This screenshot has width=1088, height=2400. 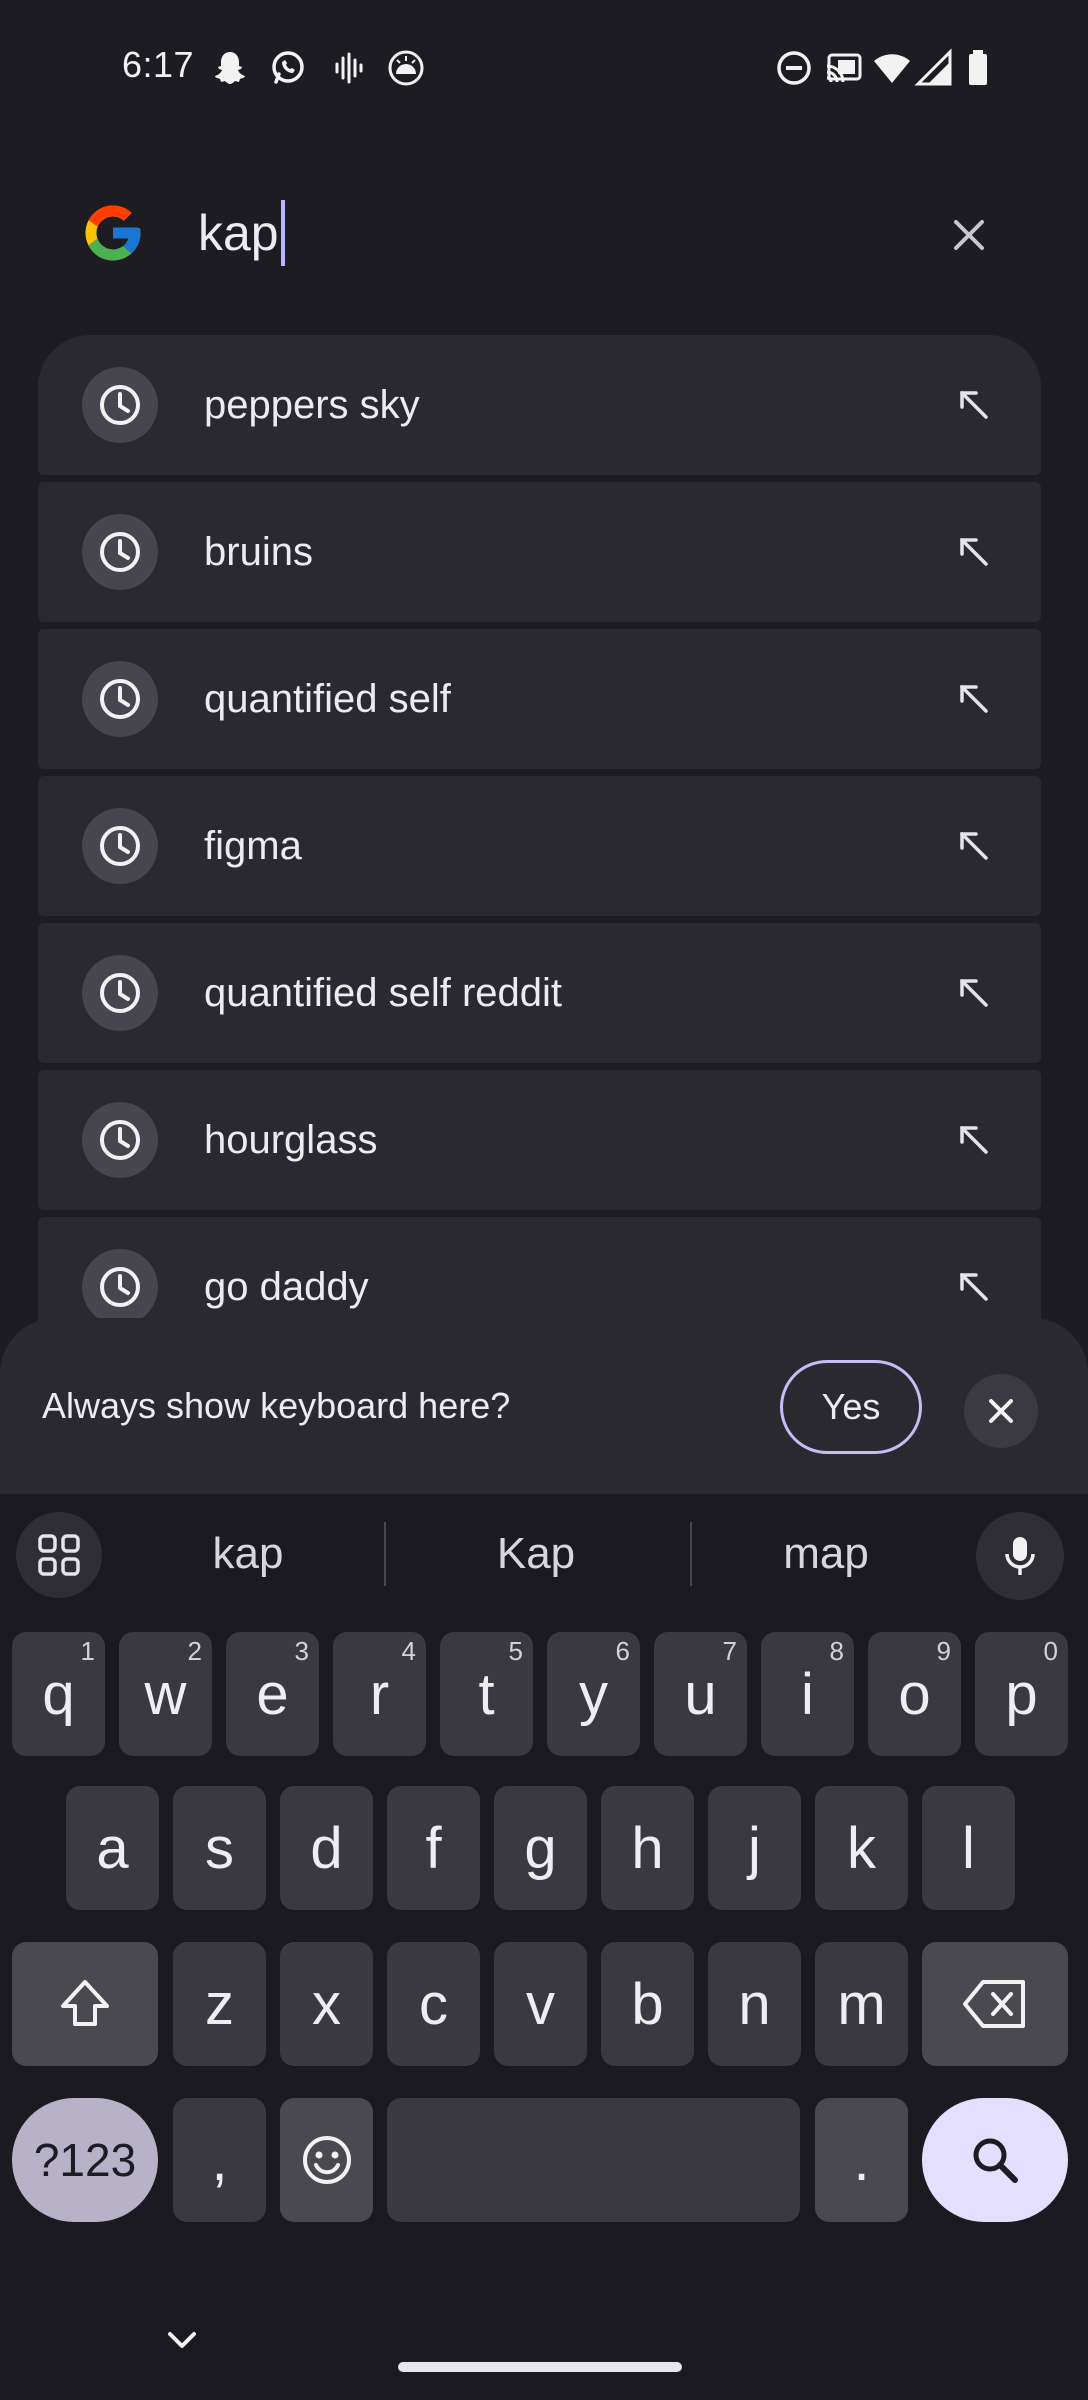 I want to click on yes-button: Yes, so click(x=851, y=1407).